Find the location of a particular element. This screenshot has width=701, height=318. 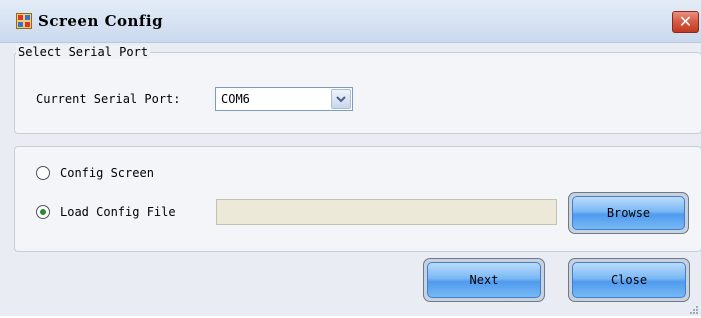

close-icon: ✕ is located at coordinates (685, 21).